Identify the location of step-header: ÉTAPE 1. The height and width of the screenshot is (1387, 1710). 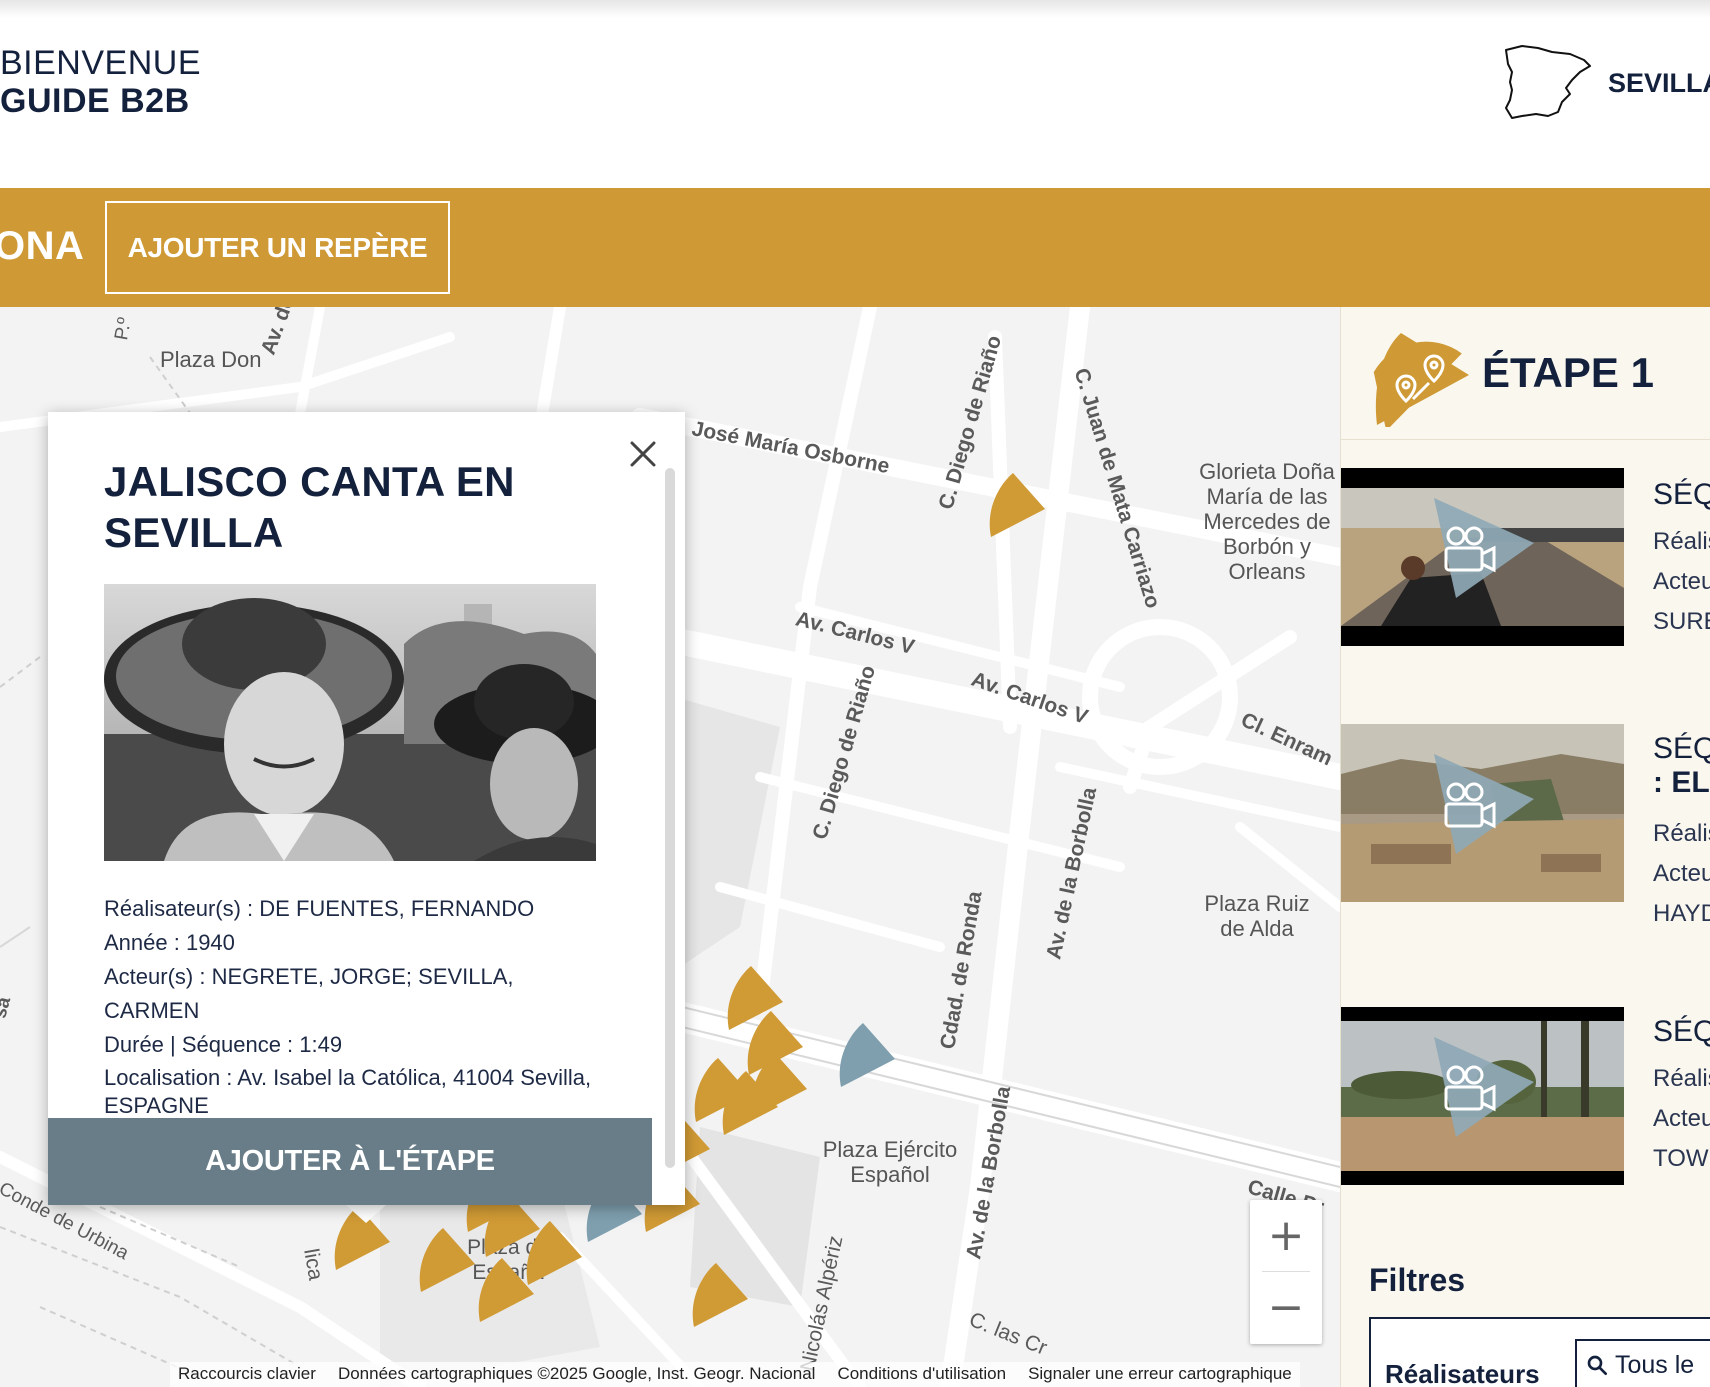
(1525, 373).